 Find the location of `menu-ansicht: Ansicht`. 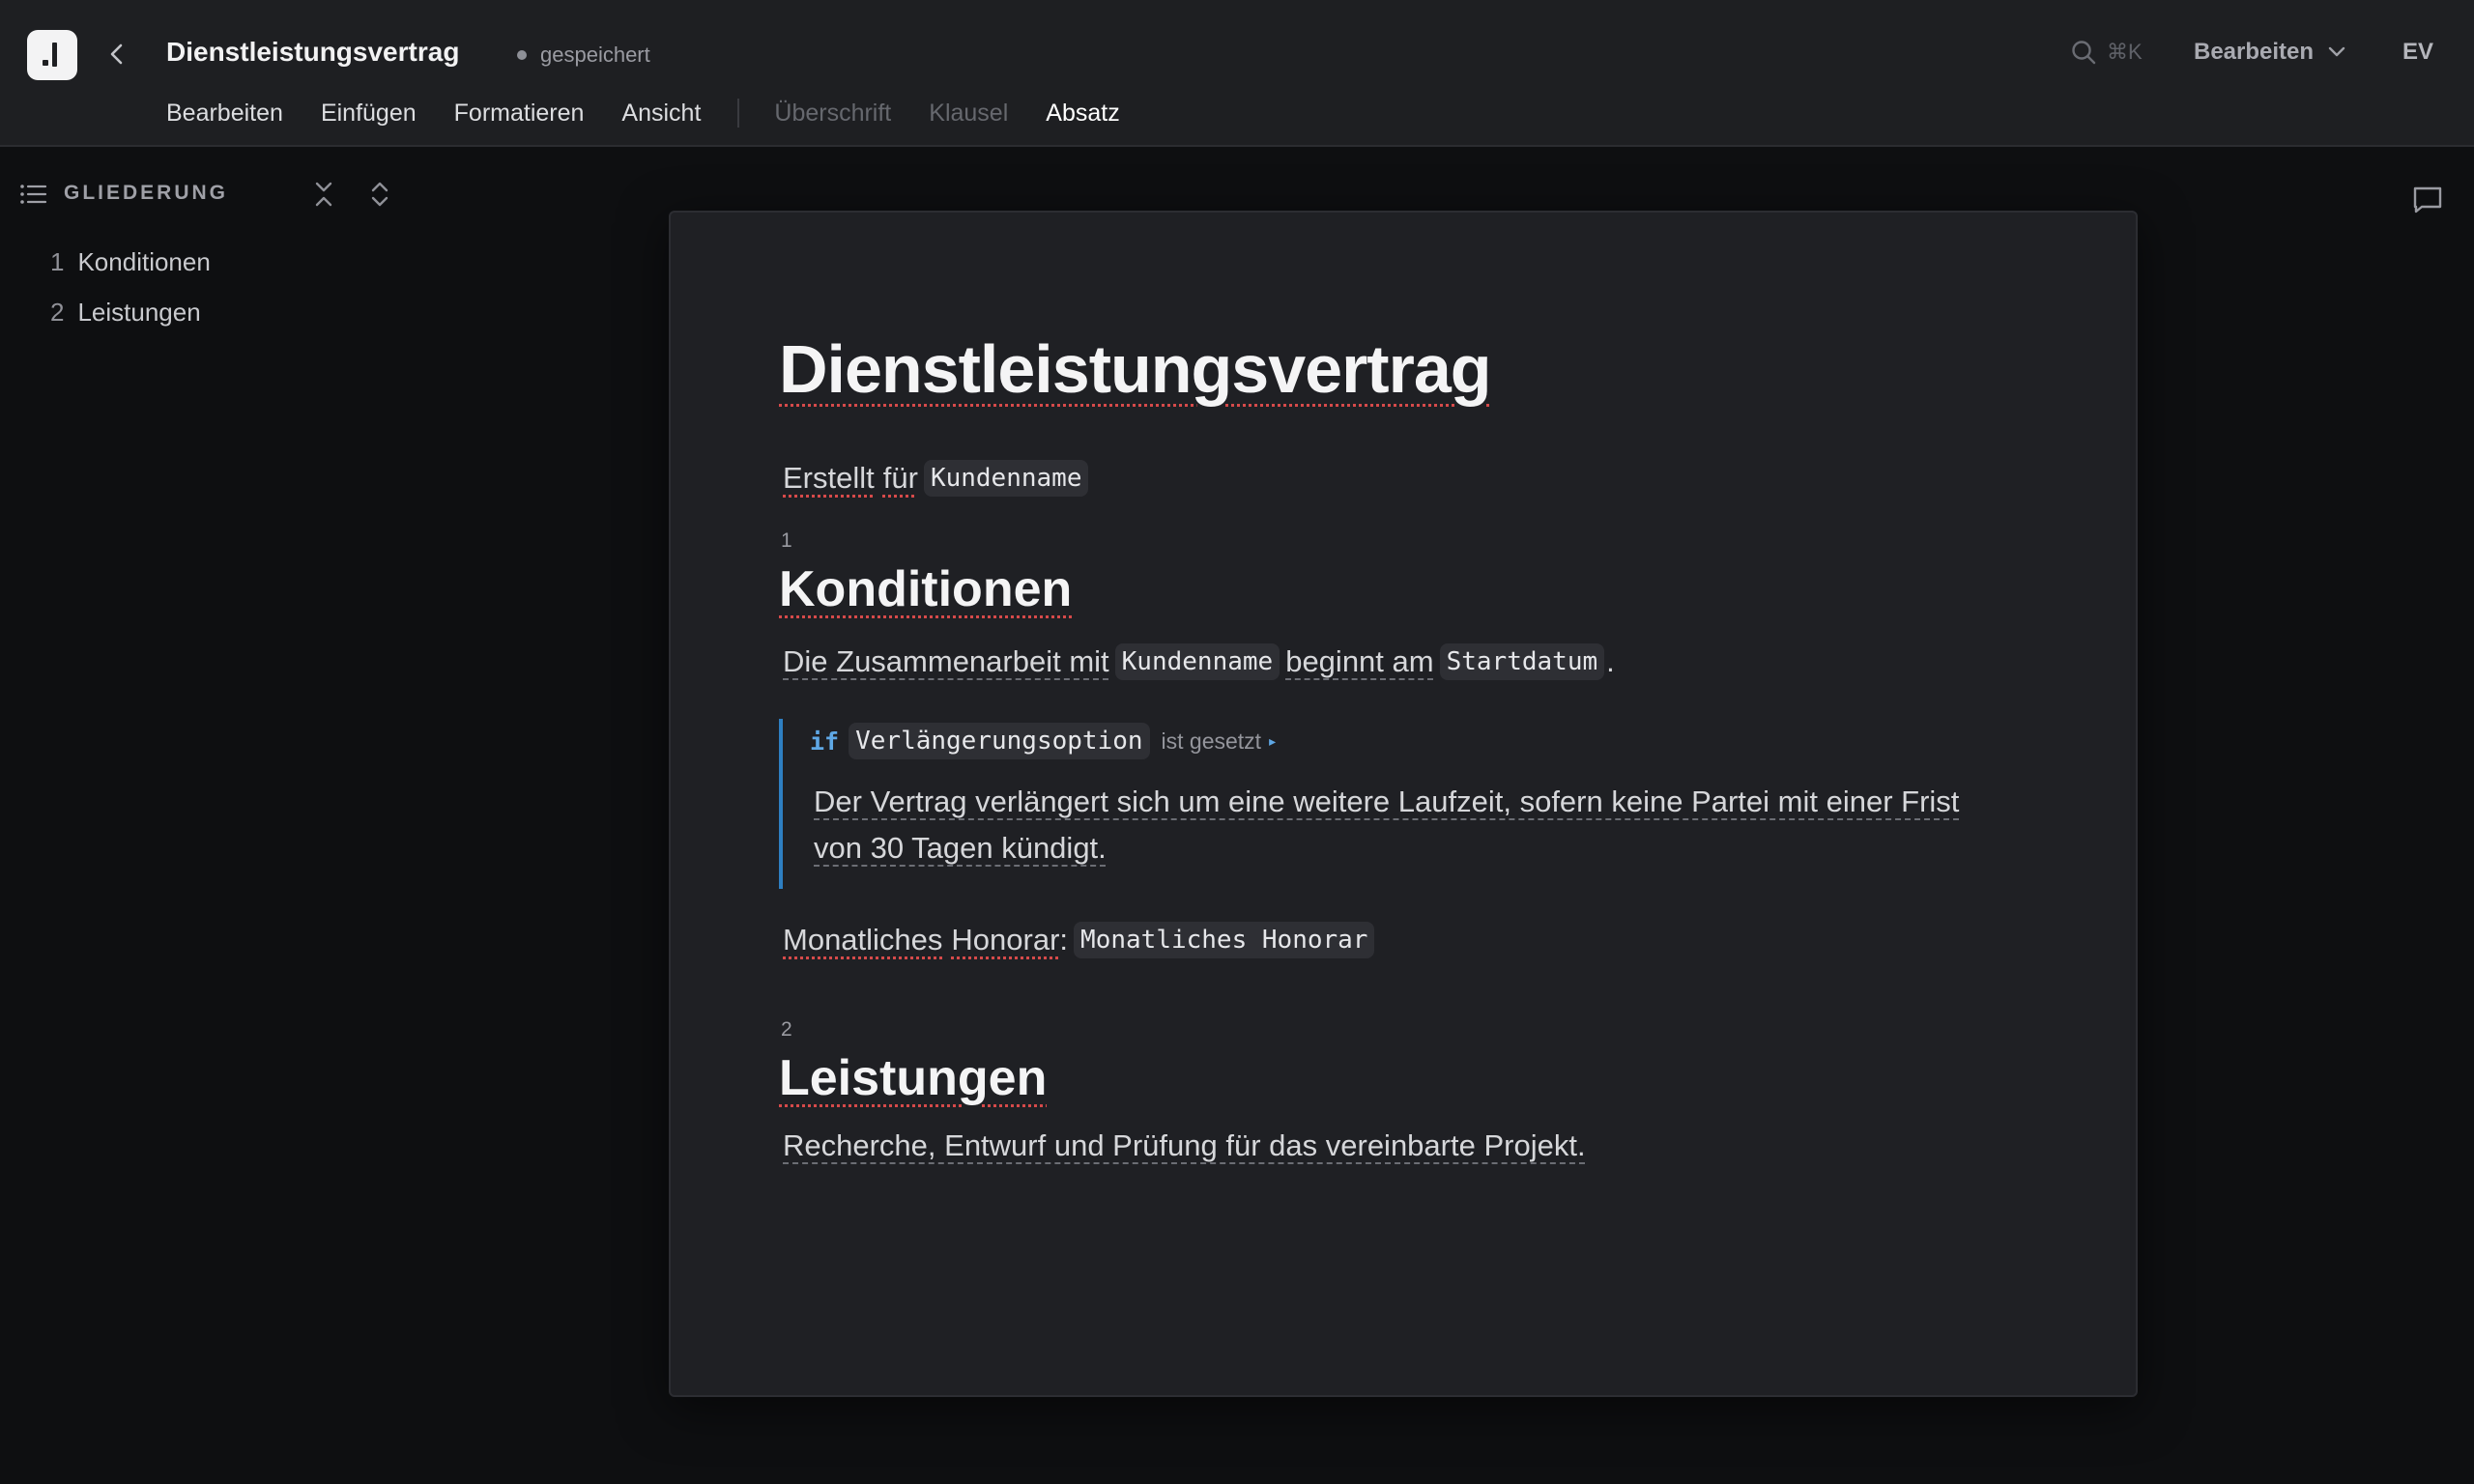

menu-ansicht: Ansicht is located at coordinates (661, 114).